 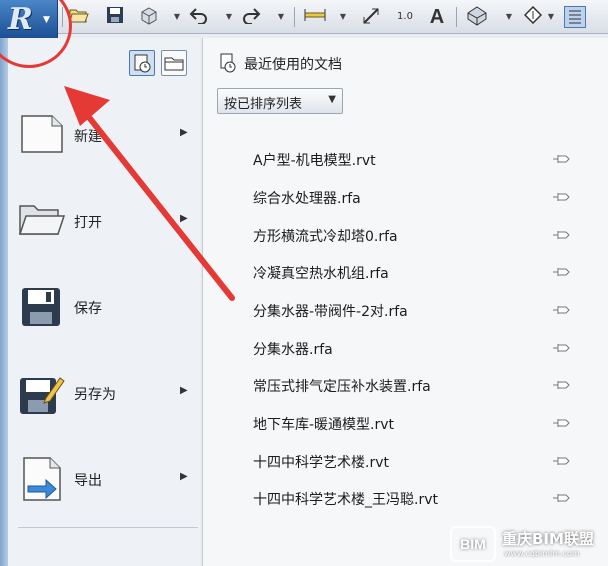 I want to click on undo-icon, so click(x=199, y=17).